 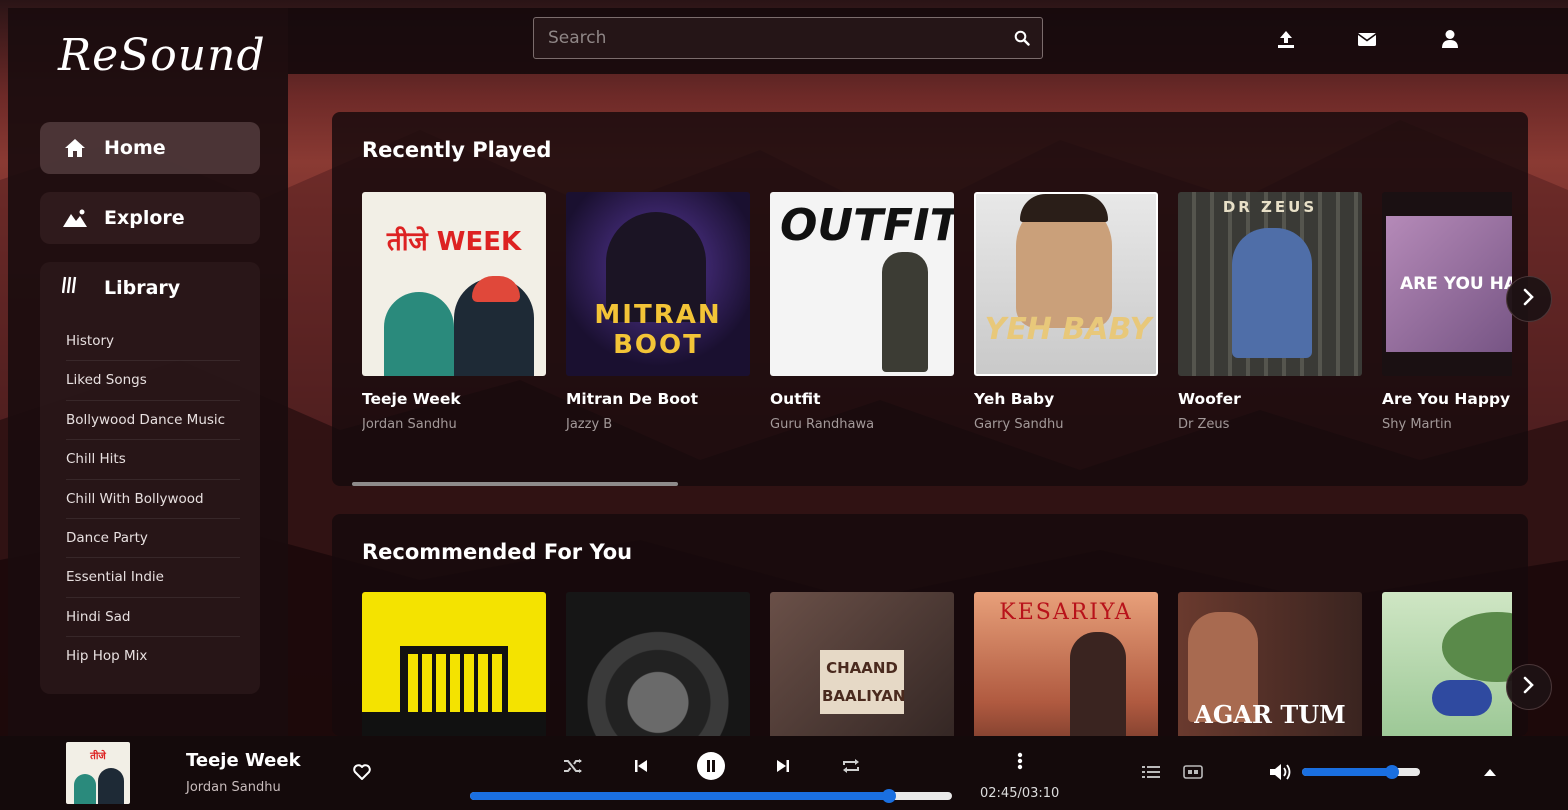 I want to click on album-art: CHAAND BAALIYAN, so click(x=862, y=664).